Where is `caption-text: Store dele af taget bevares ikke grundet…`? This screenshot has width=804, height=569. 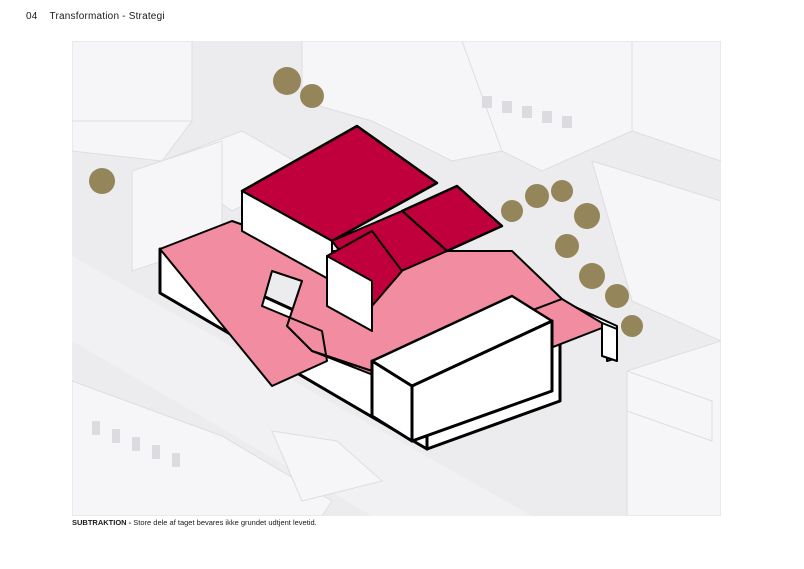
caption-text: Store dele af taget bevares ikke grundet… is located at coordinates (225, 522).